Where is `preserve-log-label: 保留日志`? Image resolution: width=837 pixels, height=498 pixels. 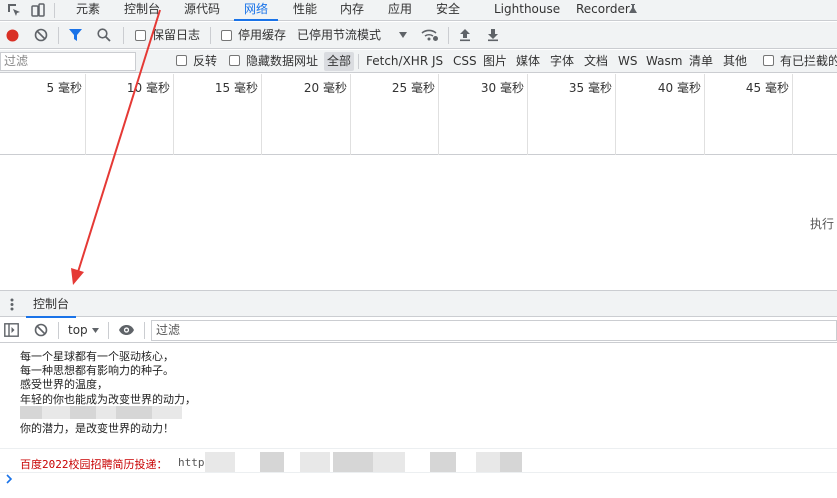 preserve-log-label: 保留日志 is located at coordinates (176, 35).